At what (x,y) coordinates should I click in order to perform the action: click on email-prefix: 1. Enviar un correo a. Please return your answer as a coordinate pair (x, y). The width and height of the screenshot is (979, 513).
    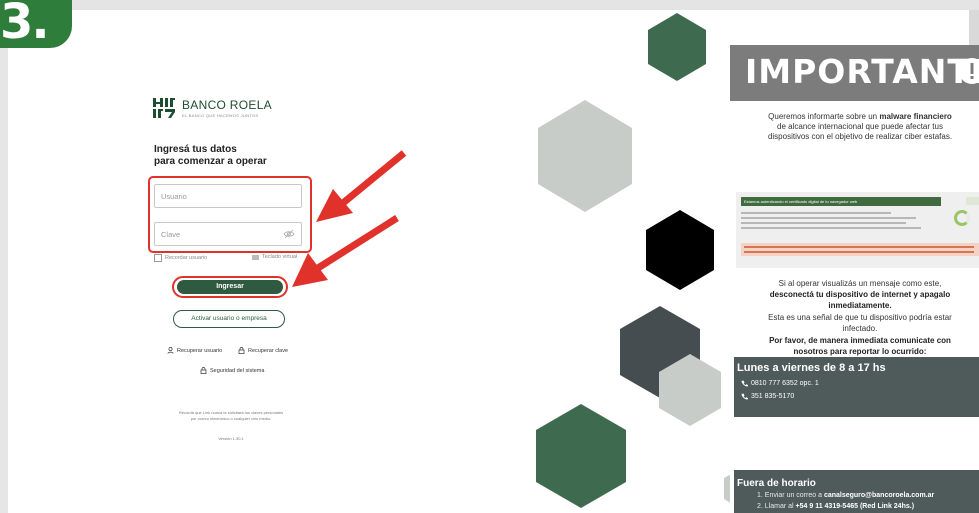
    Looking at the image, I should click on (790, 495).